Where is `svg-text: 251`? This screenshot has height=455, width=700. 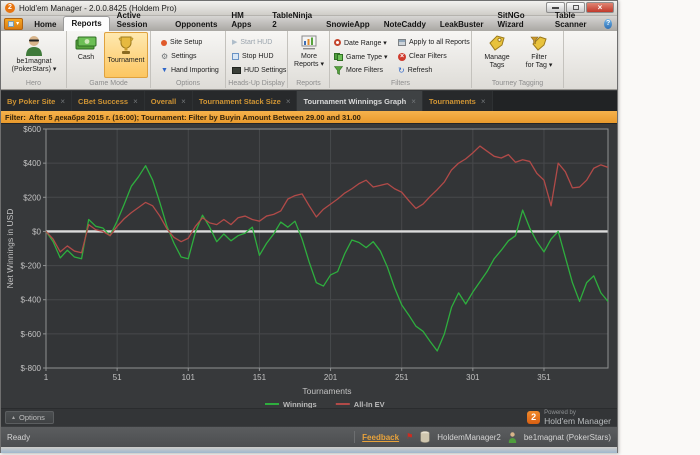
svg-text: 251 is located at coordinates (402, 377).